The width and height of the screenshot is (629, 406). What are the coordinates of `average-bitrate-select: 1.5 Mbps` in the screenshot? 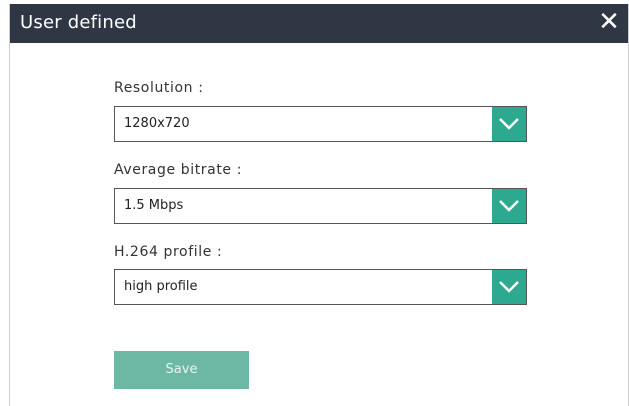 It's located at (320, 206).